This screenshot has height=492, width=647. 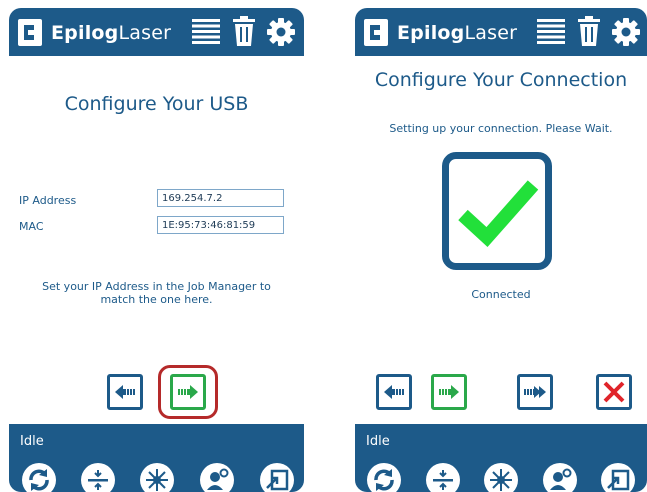 What do you see at coordinates (220, 198) in the screenshot?
I see `ip-address-field` at bounding box center [220, 198].